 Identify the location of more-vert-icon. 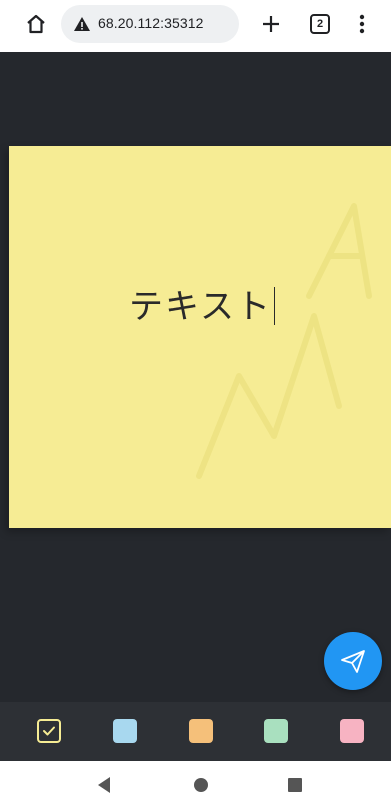
(362, 24).